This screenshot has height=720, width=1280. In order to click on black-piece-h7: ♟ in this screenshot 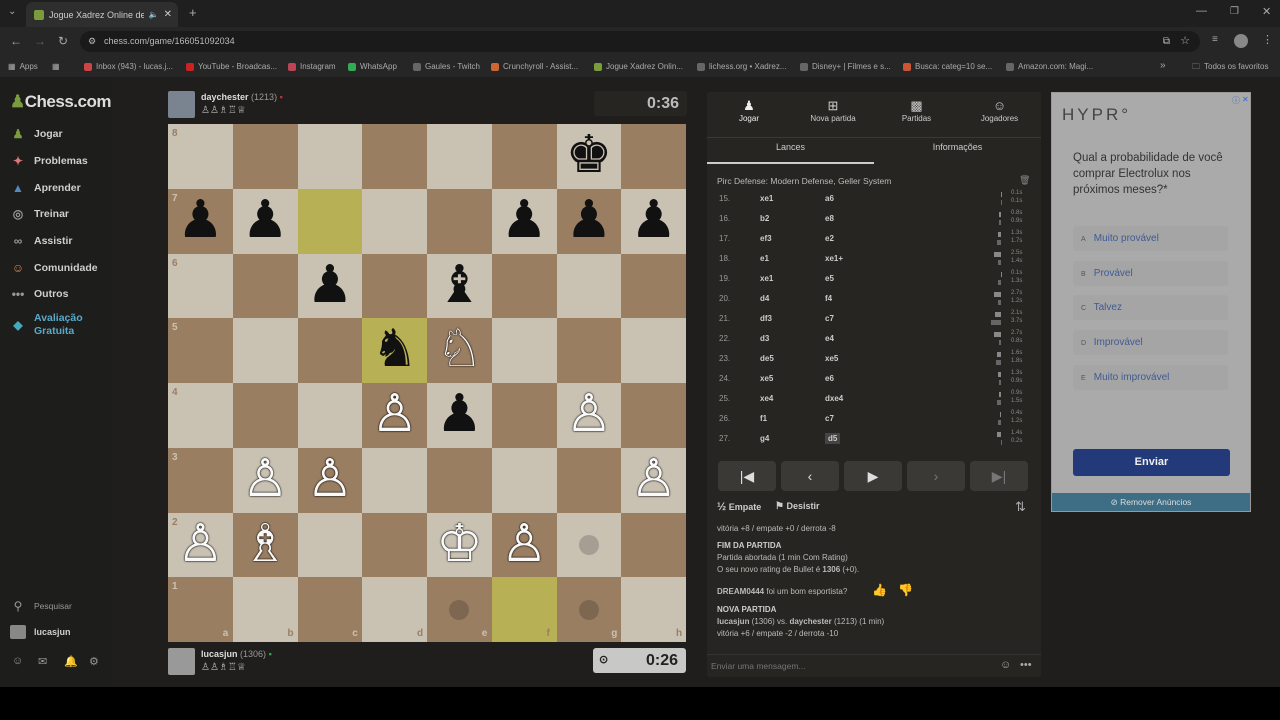, I will do `click(653, 221)`.